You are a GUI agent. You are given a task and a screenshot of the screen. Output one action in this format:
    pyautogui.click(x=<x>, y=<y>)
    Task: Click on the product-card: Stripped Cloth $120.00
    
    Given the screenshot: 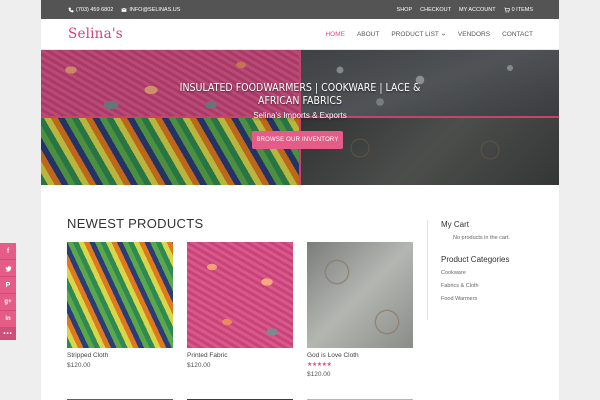 What is the action you would take?
    pyautogui.click(x=120, y=310)
    